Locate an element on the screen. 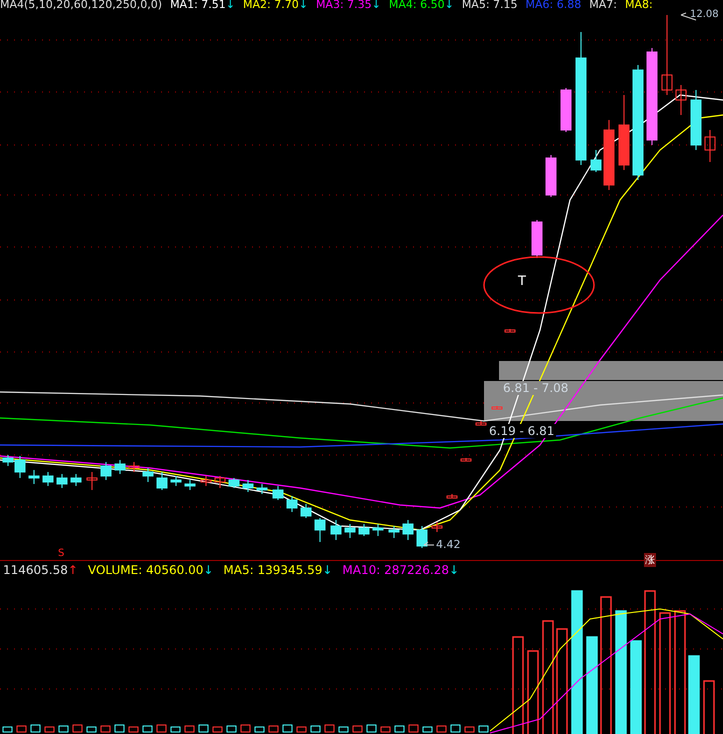 The image size is (723, 734). s-signal-mark: S is located at coordinates (61, 553).